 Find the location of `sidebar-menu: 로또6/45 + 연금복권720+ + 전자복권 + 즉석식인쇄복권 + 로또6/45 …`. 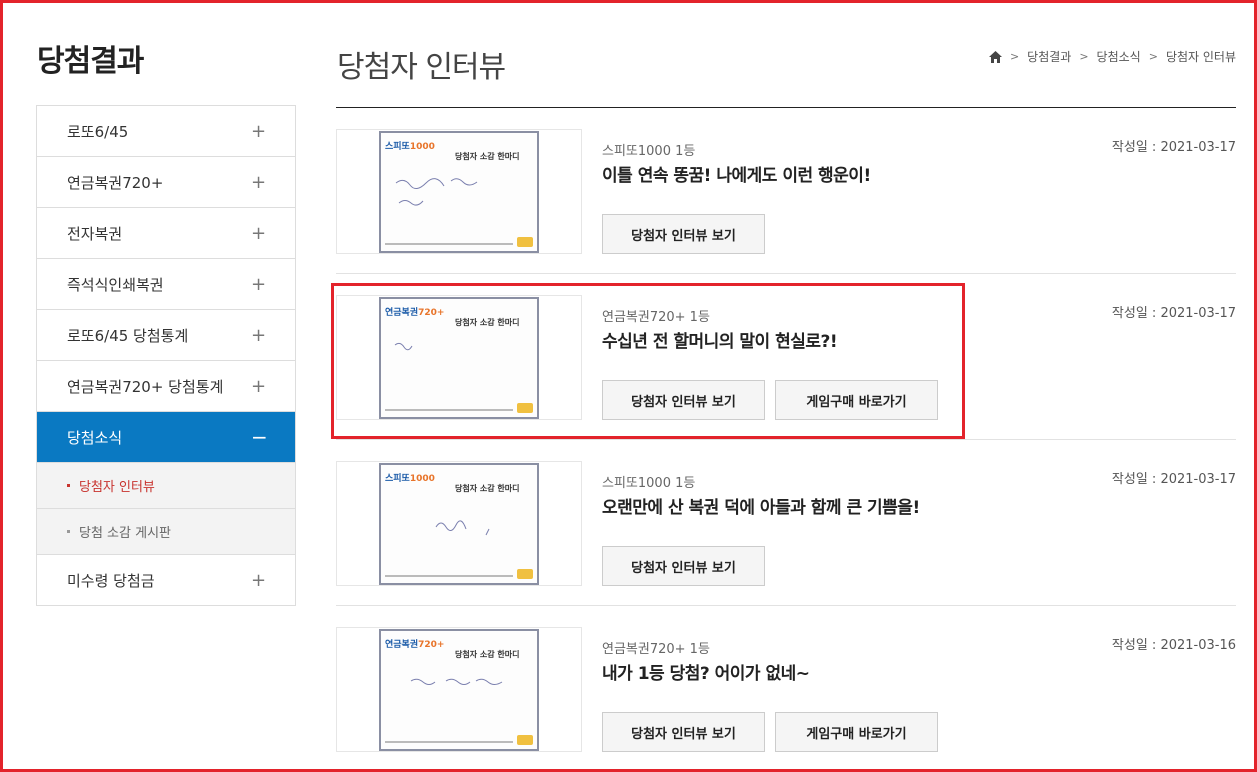

sidebar-menu: 로또6/45 + 연금복권720+ + 전자복권 + 즉석식인쇄복권 + 로또6/45 … is located at coordinates (166, 355).